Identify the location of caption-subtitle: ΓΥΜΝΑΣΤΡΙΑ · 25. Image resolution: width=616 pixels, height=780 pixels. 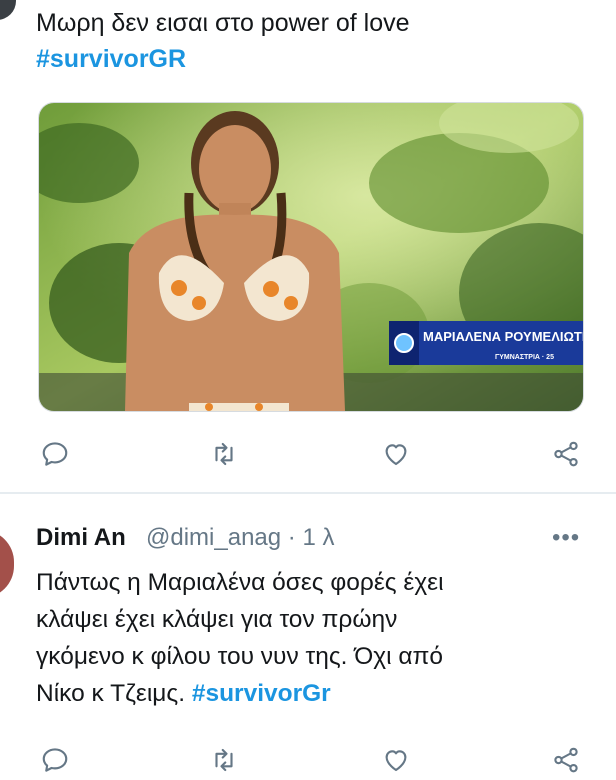
(524, 357).